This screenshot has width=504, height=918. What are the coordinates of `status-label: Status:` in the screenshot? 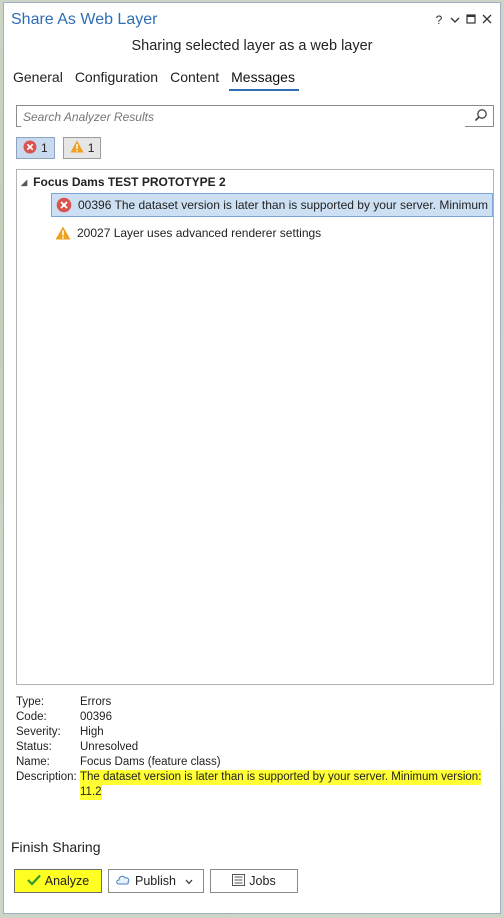 It's located at (34, 747).